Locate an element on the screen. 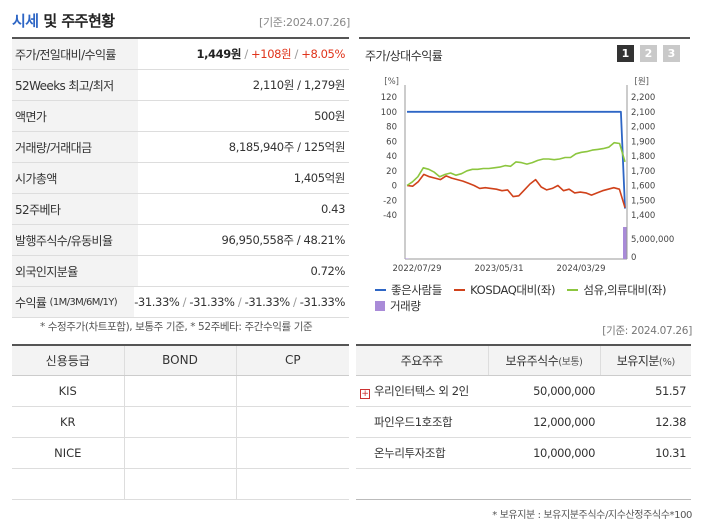  table-row: NICE is located at coordinates (180, 453).